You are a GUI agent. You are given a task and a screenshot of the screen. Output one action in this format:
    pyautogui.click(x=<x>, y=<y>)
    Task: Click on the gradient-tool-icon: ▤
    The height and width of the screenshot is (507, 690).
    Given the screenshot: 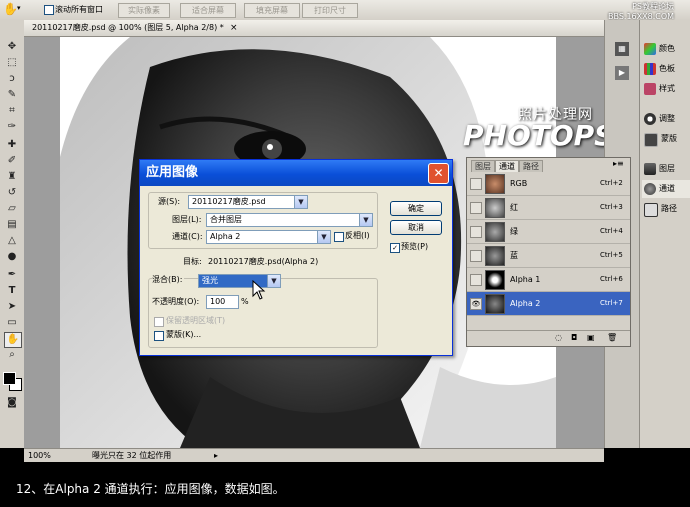 What is the action you would take?
    pyautogui.click(x=12, y=225)
    